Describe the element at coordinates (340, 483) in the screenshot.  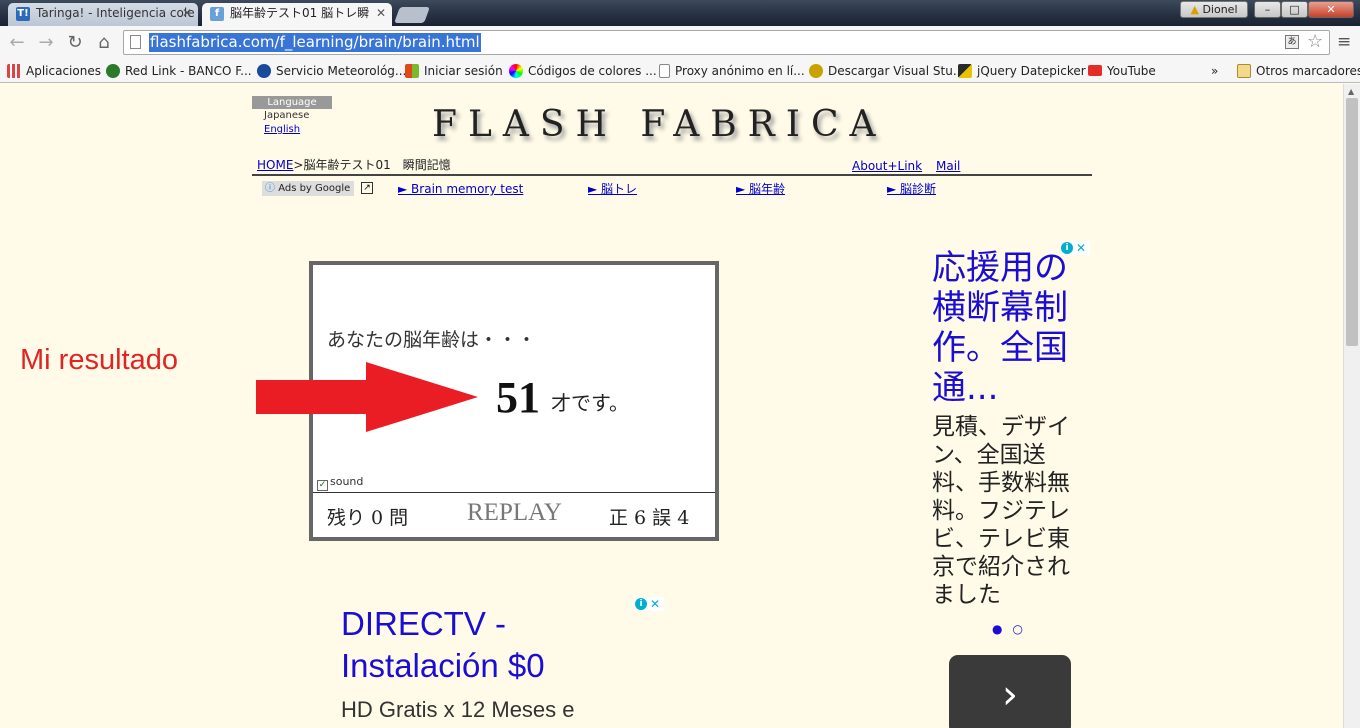
I see `sound-toggle: ✓ sound` at that location.